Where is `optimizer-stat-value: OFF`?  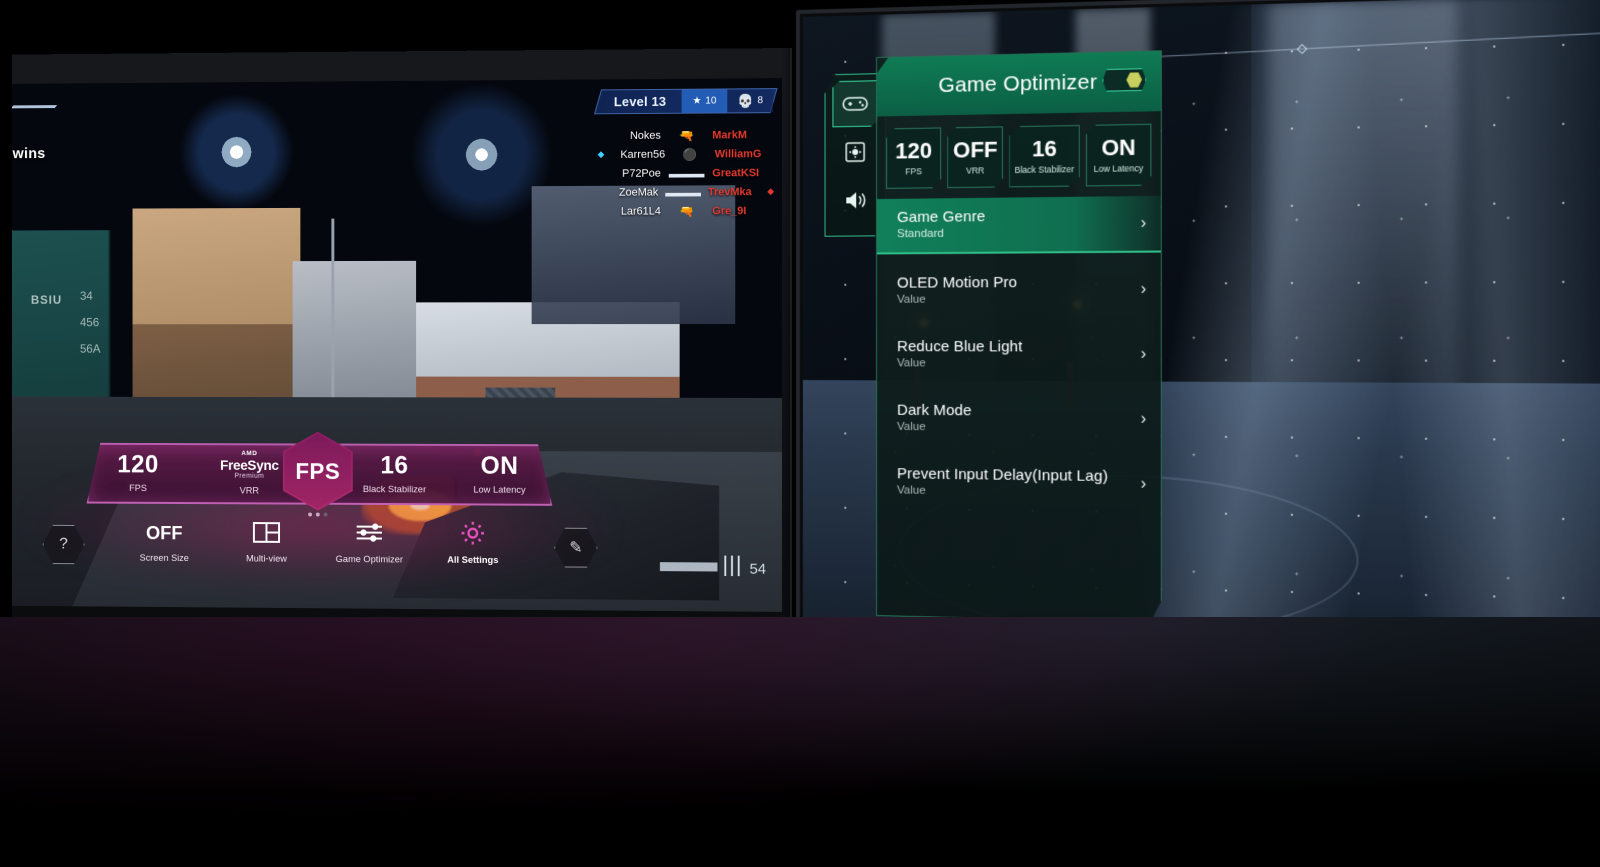 optimizer-stat-value: OFF is located at coordinates (975, 149).